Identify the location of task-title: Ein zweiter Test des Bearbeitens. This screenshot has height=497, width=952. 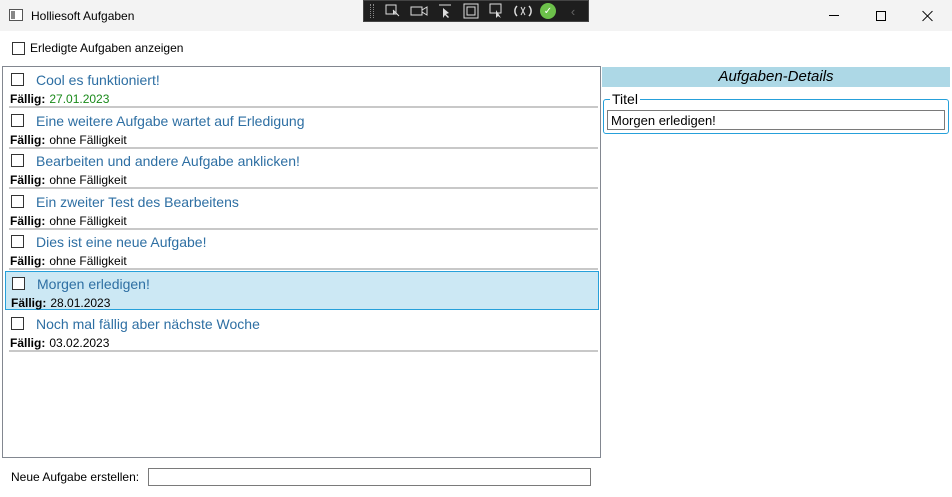
(137, 202).